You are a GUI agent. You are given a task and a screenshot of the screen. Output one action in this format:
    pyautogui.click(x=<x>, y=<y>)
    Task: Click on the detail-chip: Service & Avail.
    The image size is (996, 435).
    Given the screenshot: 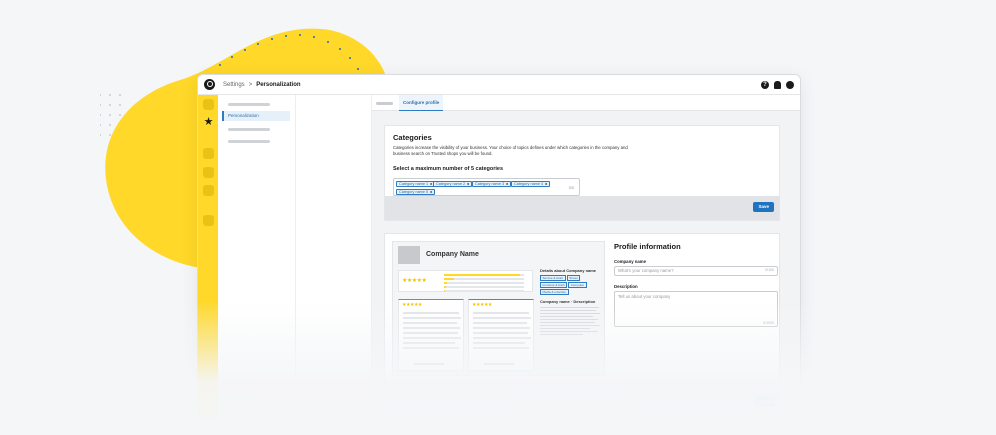 What is the action you would take?
    pyautogui.click(x=553, y=278)
    